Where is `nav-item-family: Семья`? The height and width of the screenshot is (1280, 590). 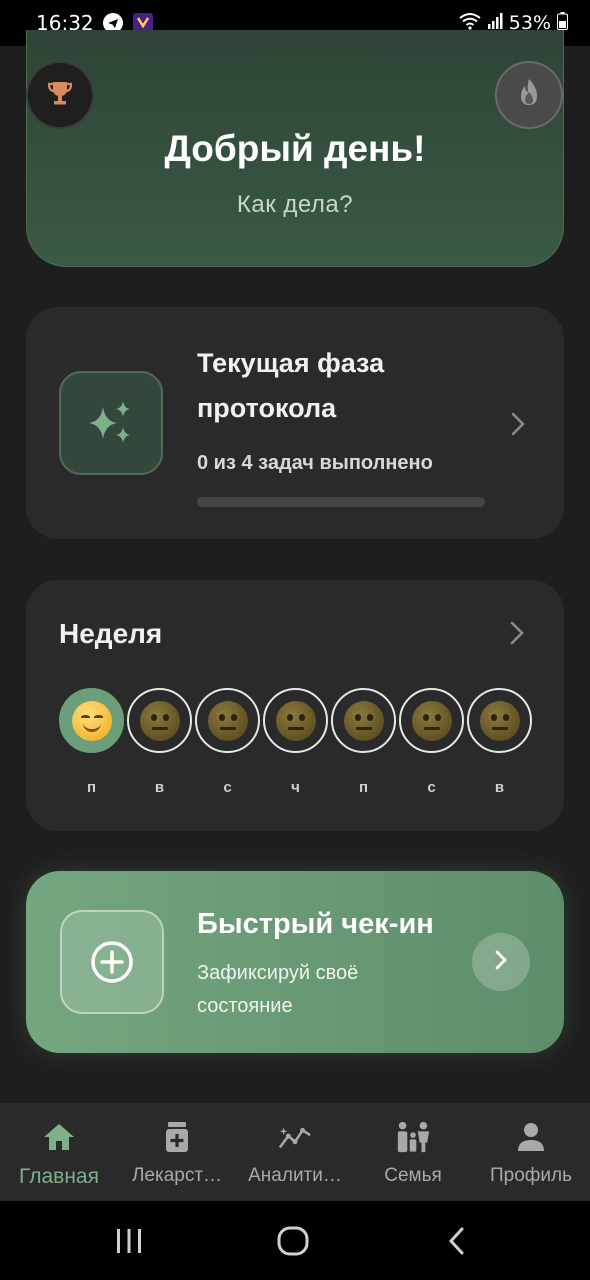
nav-item-family: Семья is located at coordinates (413, 1152).